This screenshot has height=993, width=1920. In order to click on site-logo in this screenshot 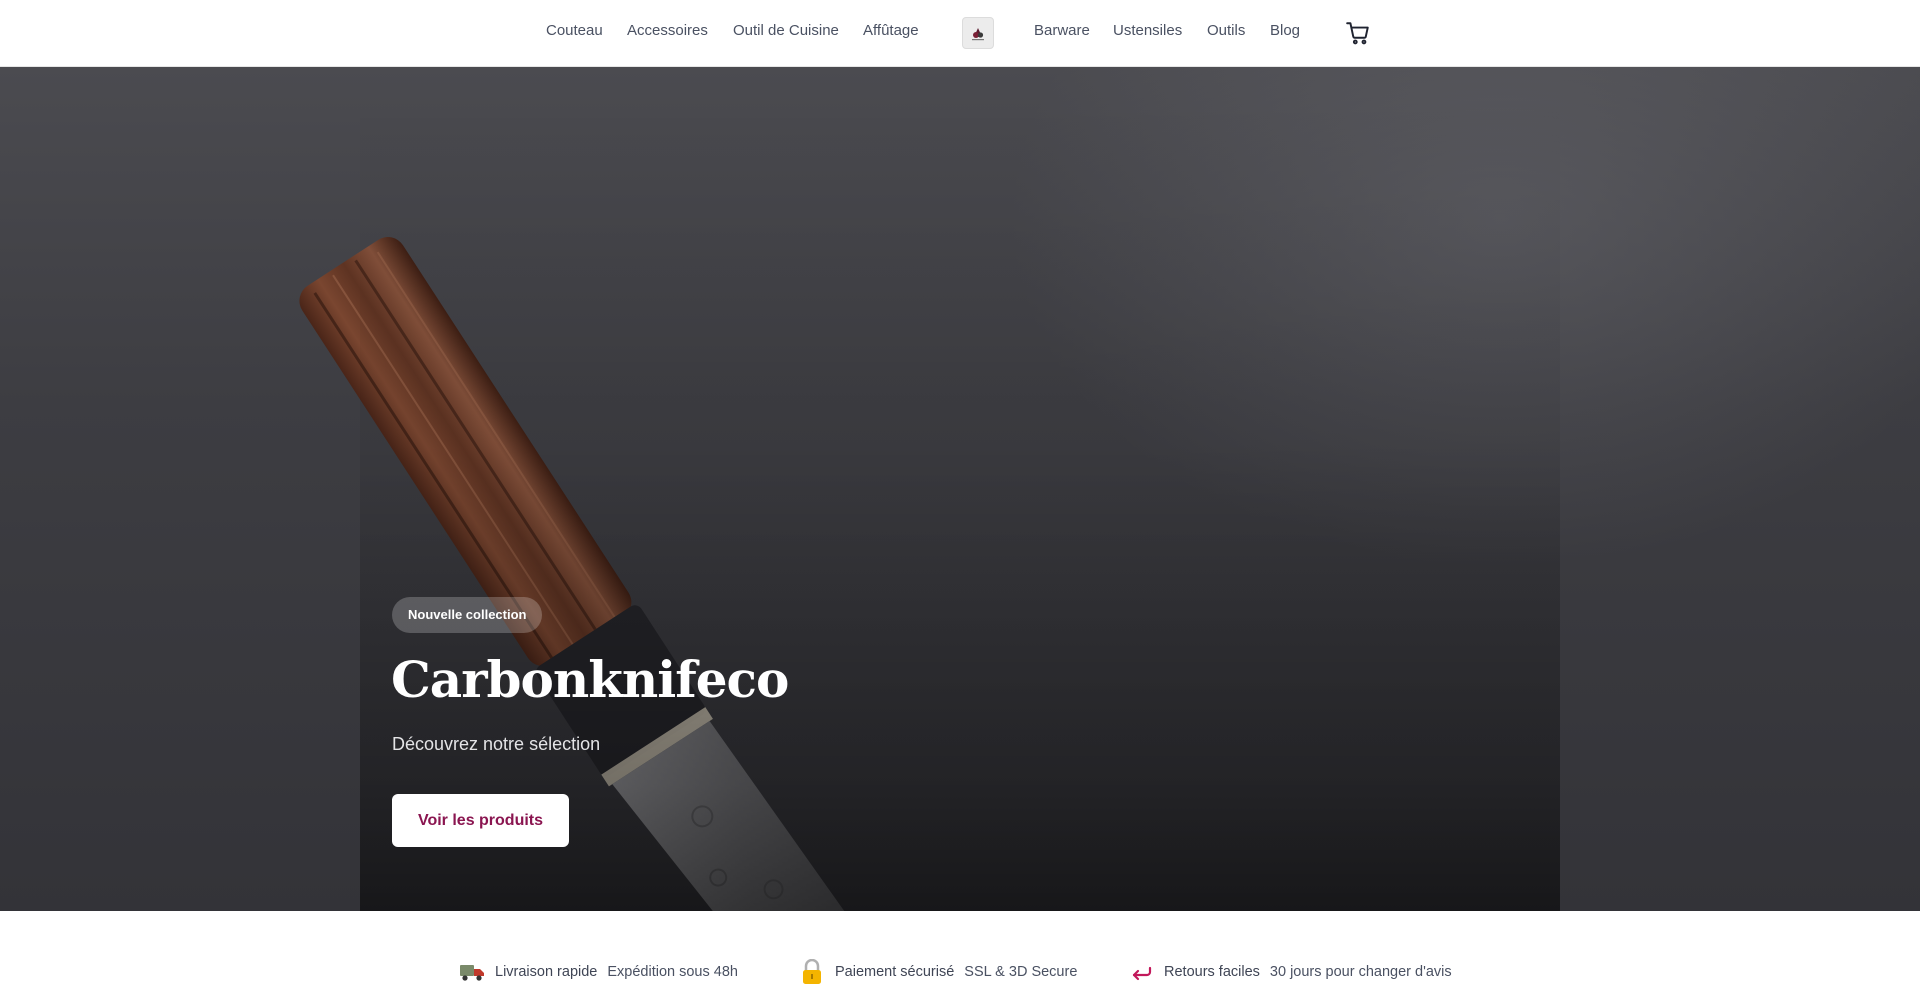, I will do `click(978, 33)`.